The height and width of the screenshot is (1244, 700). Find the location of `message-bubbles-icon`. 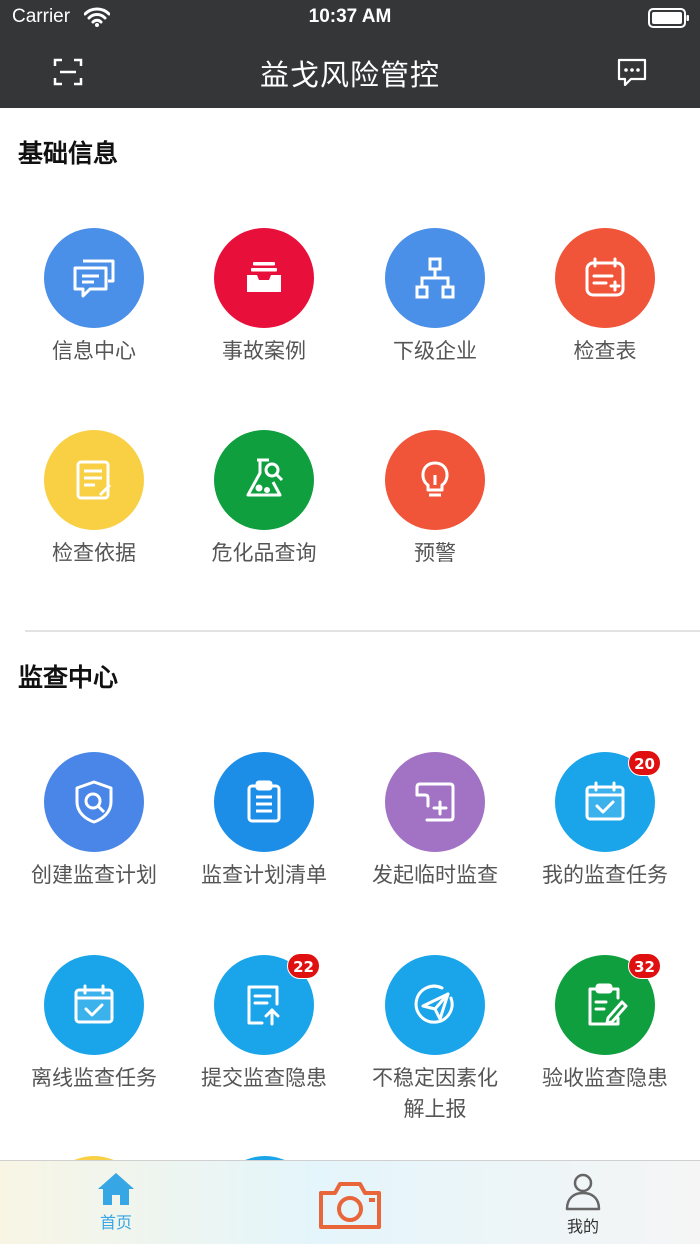

message-bubbles-icon is located at coordinates (94, 278).